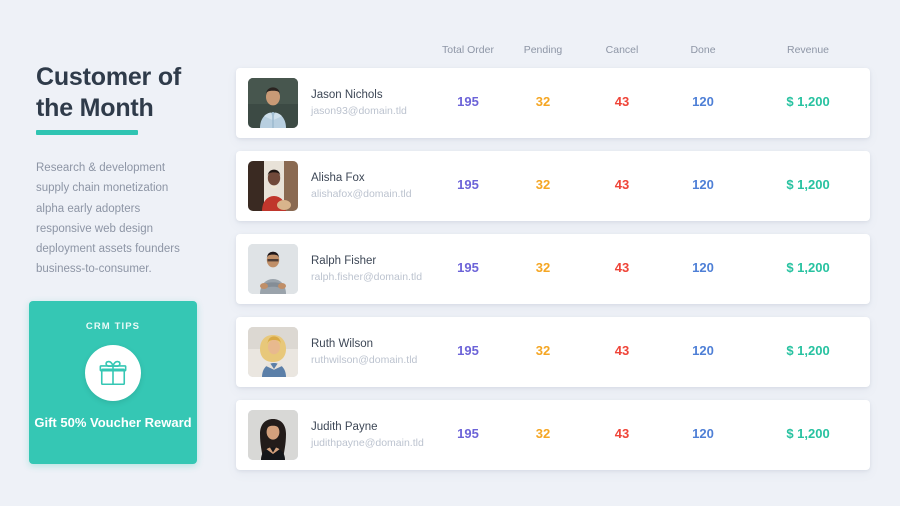 Image resolution: width=900 pixels, height=506 pixels. What do you see at coordinates (88, 208) in the screenshot?
I see `blurb-line: alpha early adopters` at bounding box center [88, 208].